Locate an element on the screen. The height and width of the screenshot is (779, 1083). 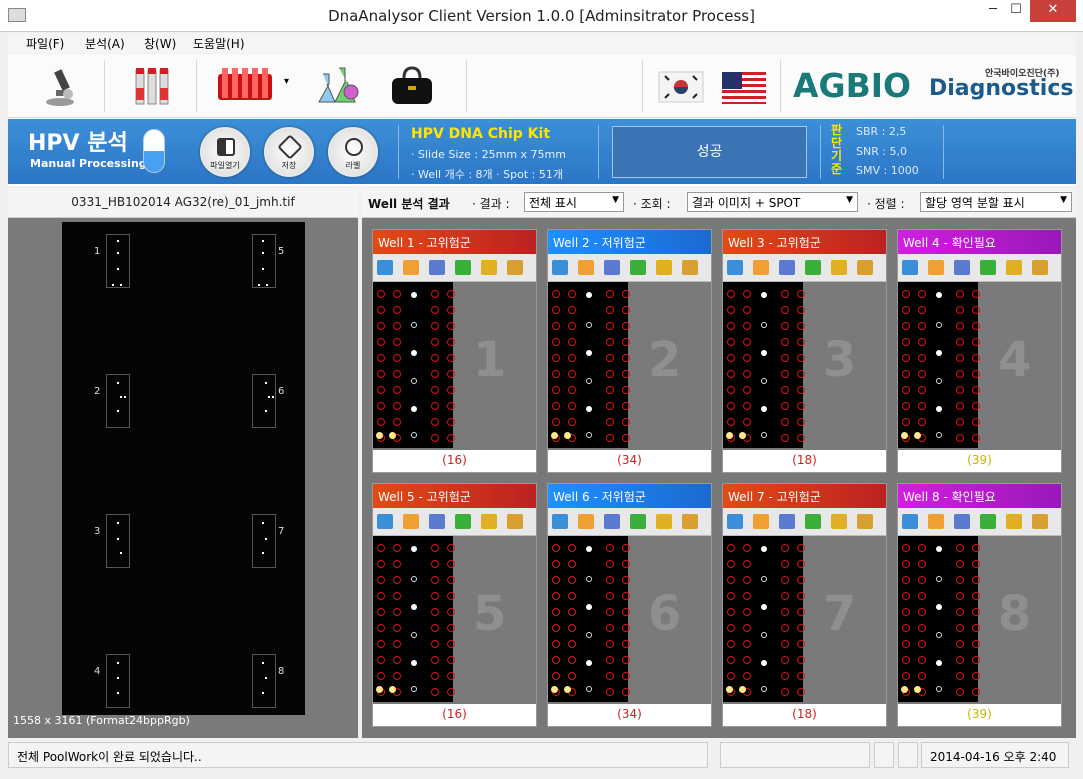
well-card: Well 8 - 확인필요 8 (39) is located at coordinates (979, 605).